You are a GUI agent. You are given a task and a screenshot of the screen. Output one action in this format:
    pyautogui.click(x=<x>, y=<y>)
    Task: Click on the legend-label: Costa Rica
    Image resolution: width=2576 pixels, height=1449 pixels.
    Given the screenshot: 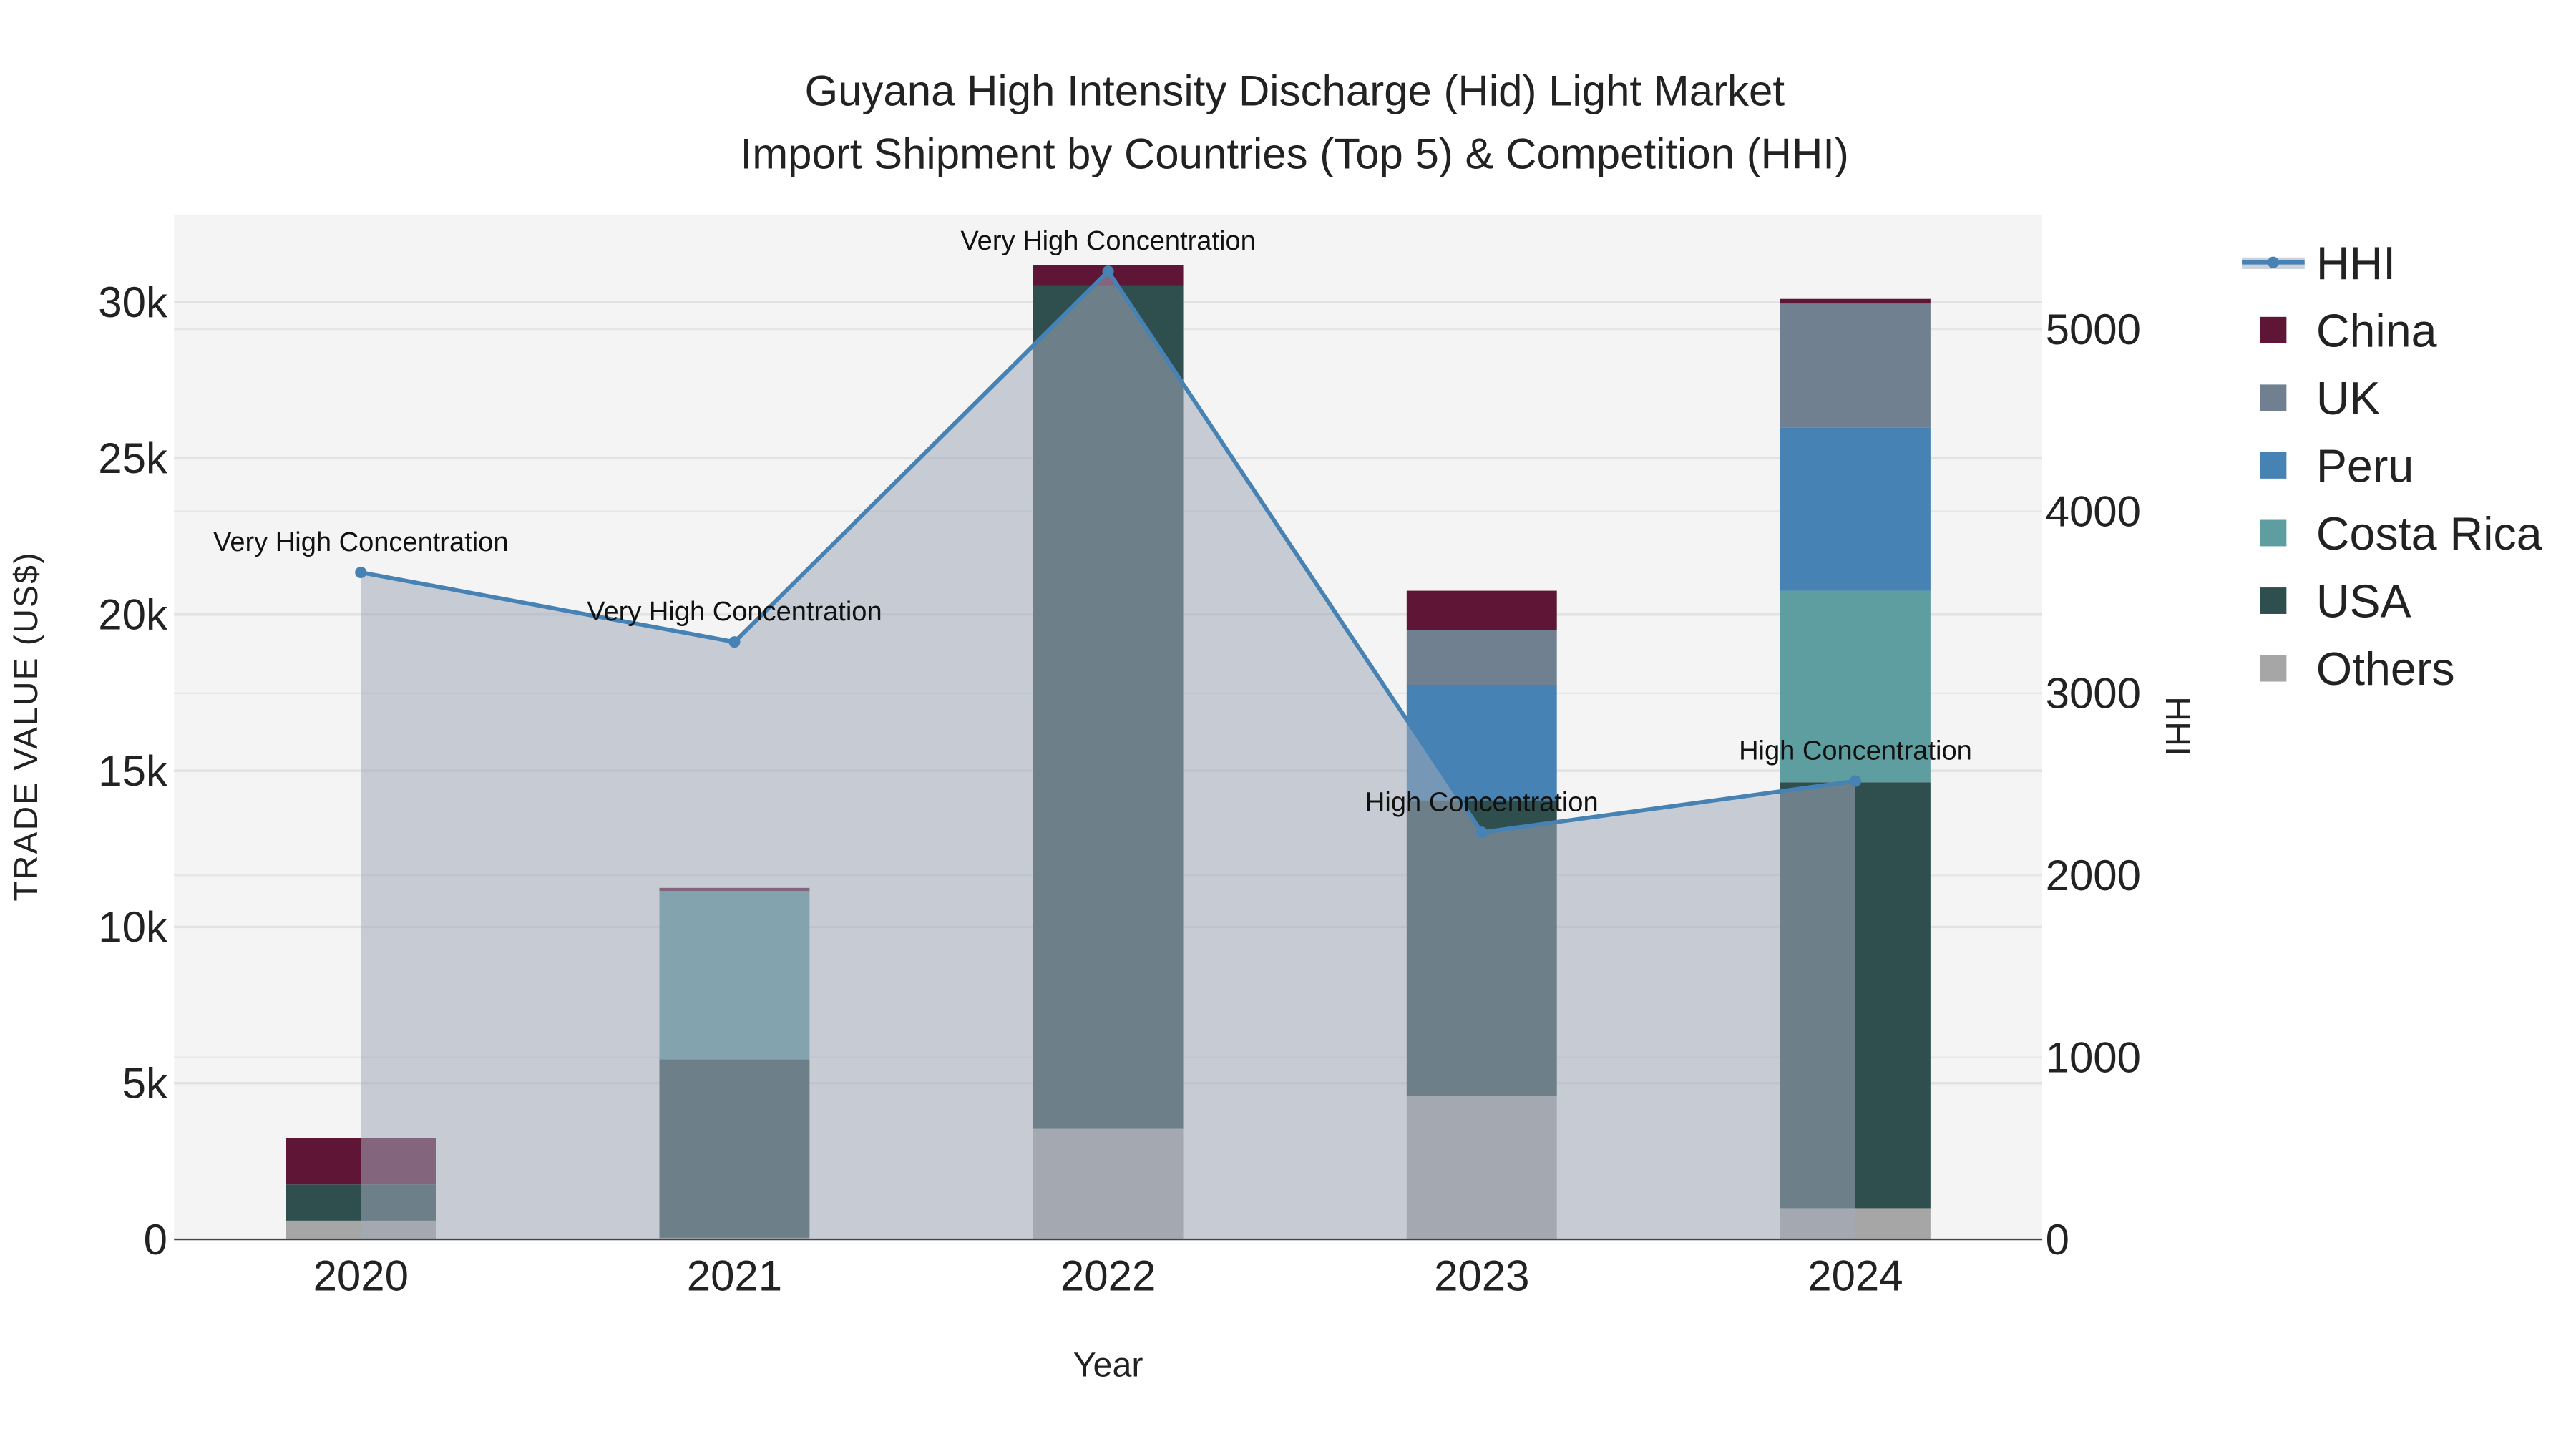 What is the action you would take?
    pyautogui.click(x=2429, y=534)
    